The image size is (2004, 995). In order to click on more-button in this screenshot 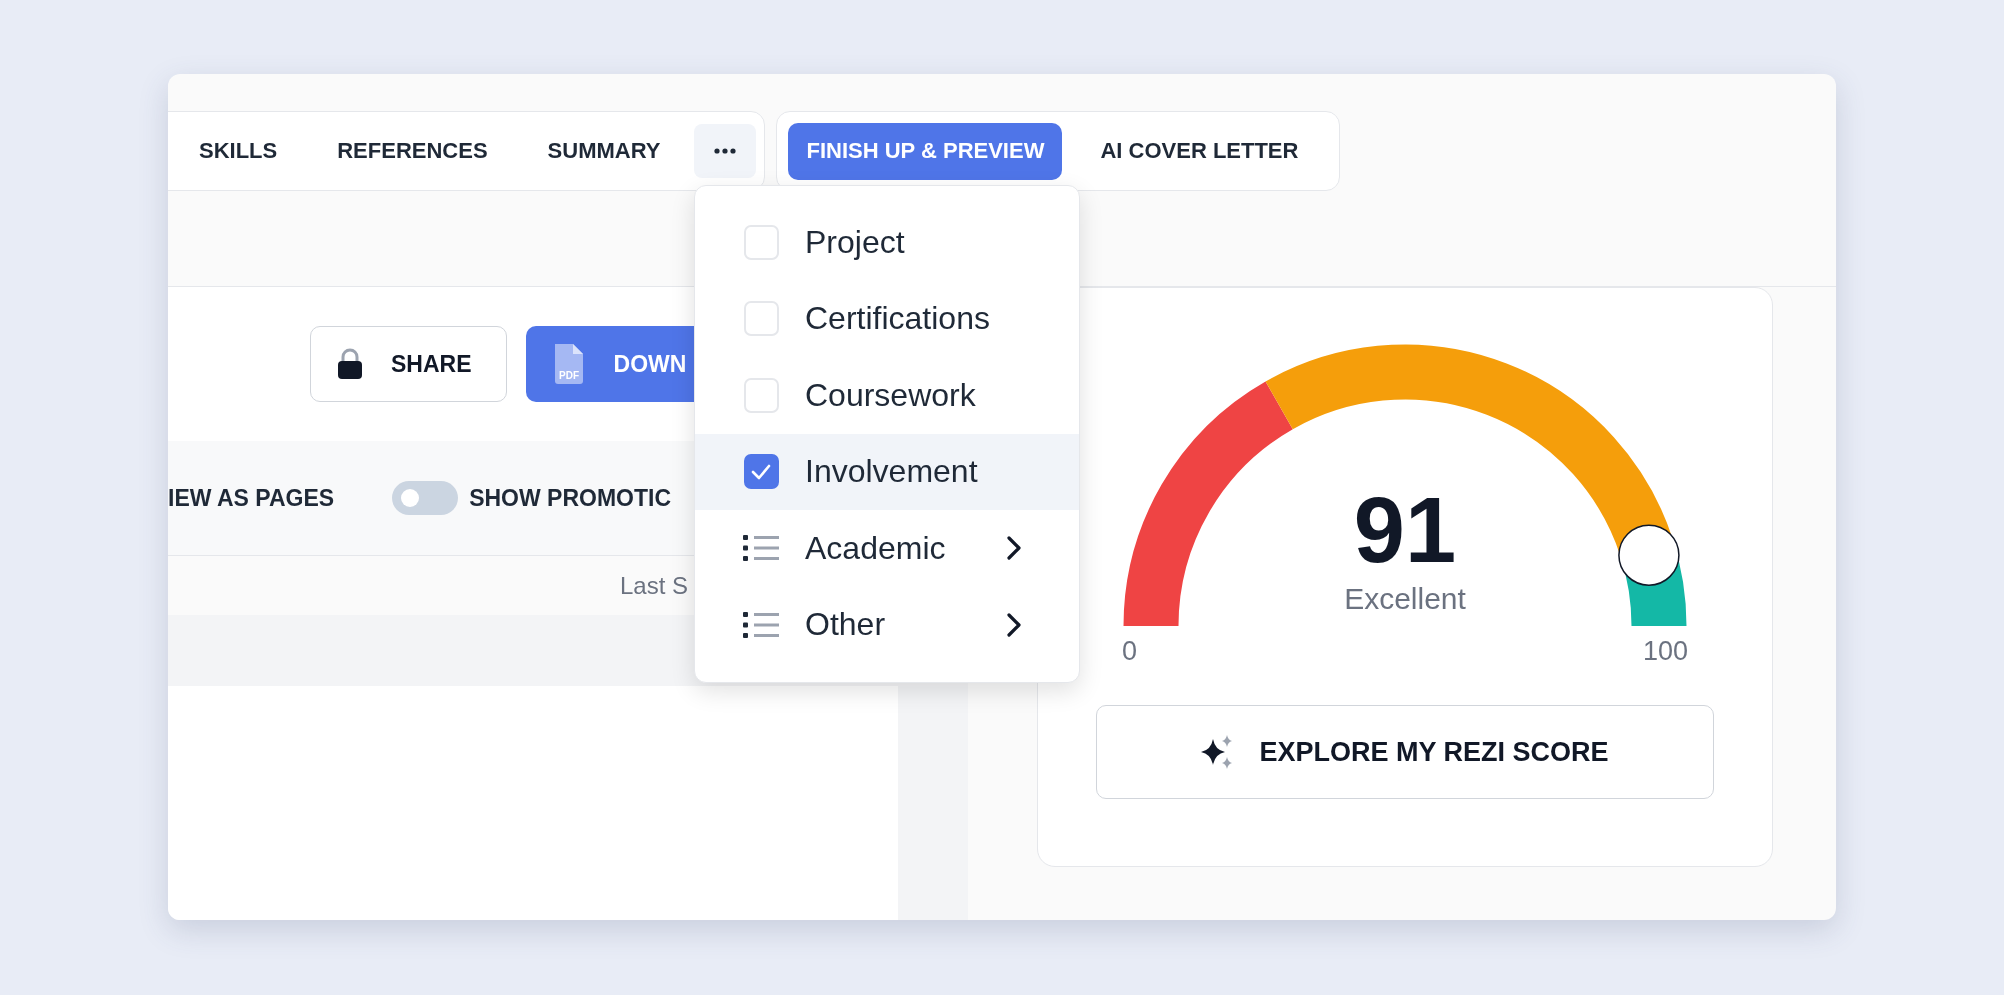, I will do `click(725, 151)`.